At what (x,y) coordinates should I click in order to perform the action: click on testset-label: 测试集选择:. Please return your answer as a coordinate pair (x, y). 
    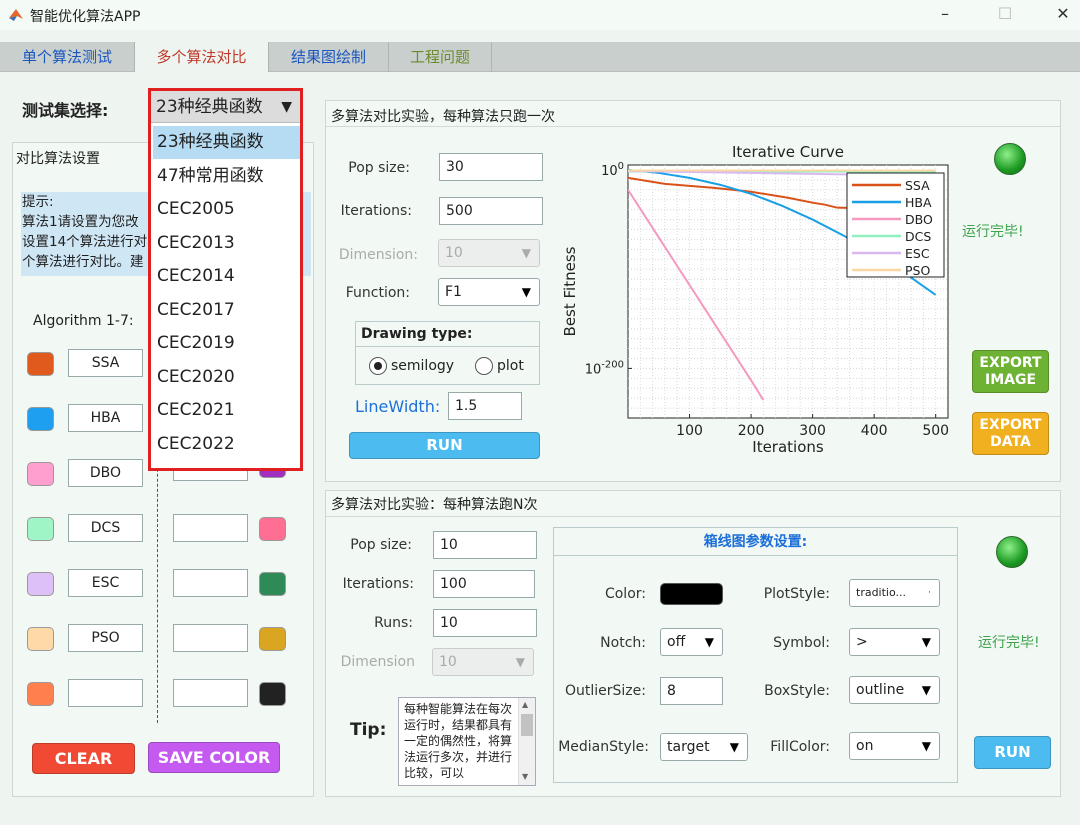
    Looking at the image, I should click on (65, 110).